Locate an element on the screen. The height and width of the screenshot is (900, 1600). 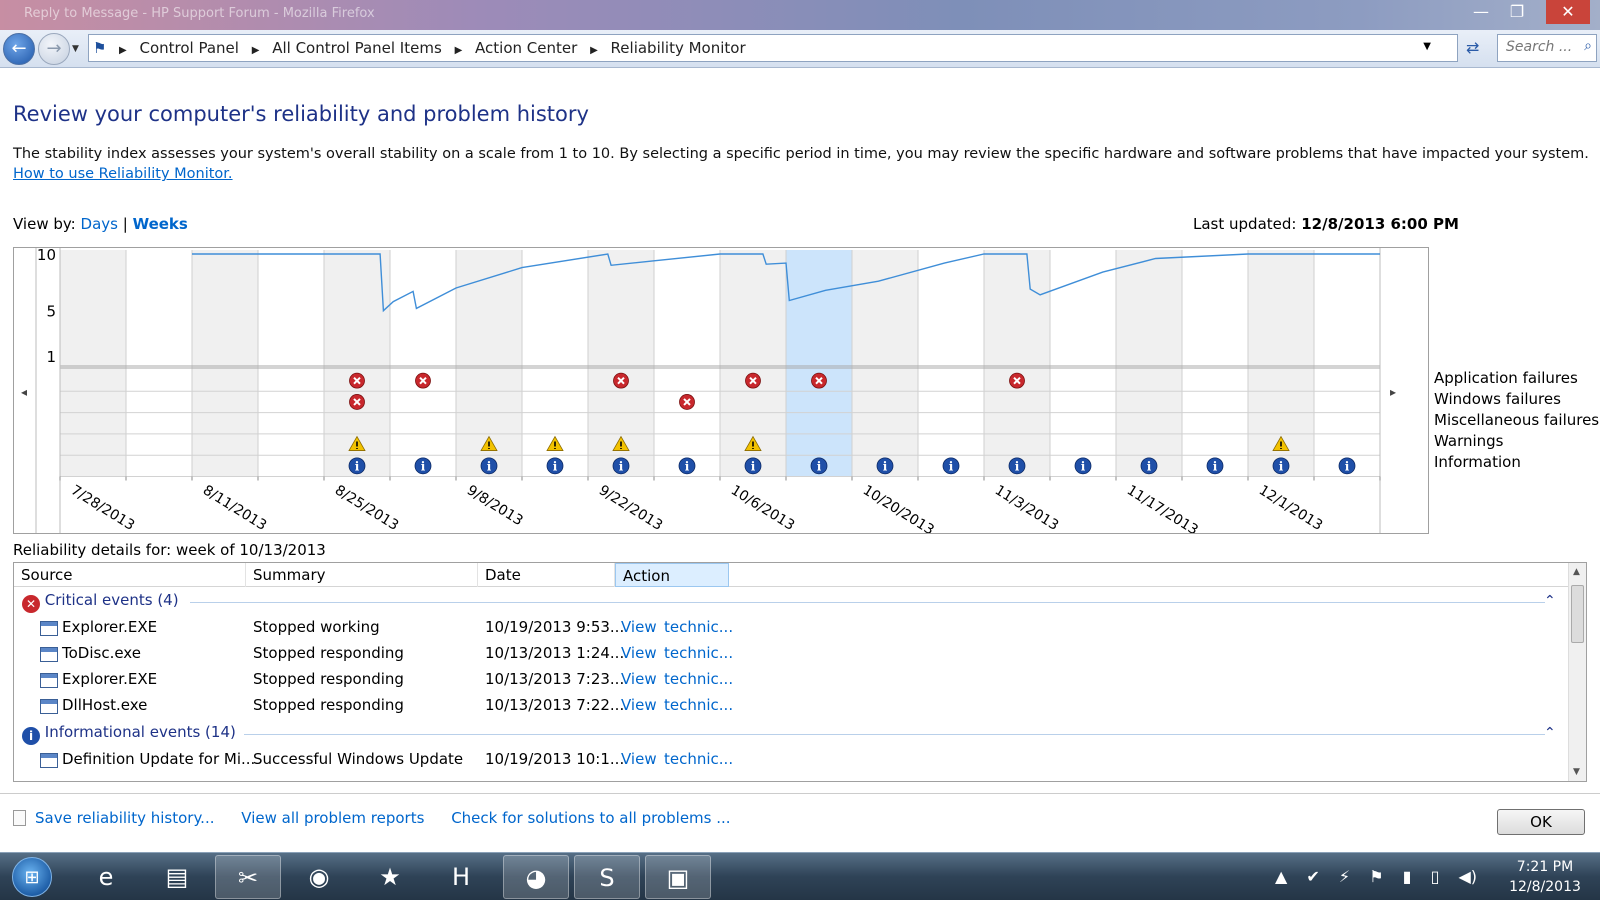
breadcrumb-reliability-monitor: Reliability Monitor is located at coordinates (678, 48).